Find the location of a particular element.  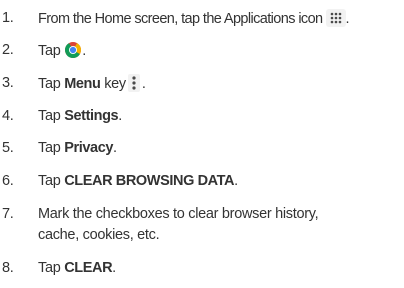

step-number: 7. is located at coordinates (8, 214).